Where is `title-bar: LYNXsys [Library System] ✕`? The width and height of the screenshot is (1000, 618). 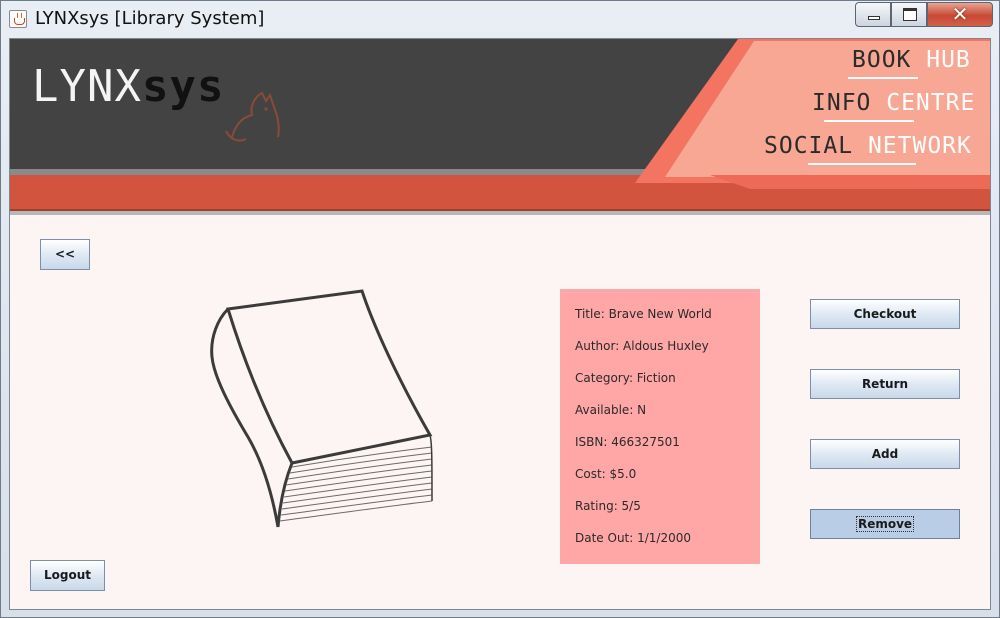 title-bar: LYNXsys [Library System] ✕ is located at coordinates (500, 19).